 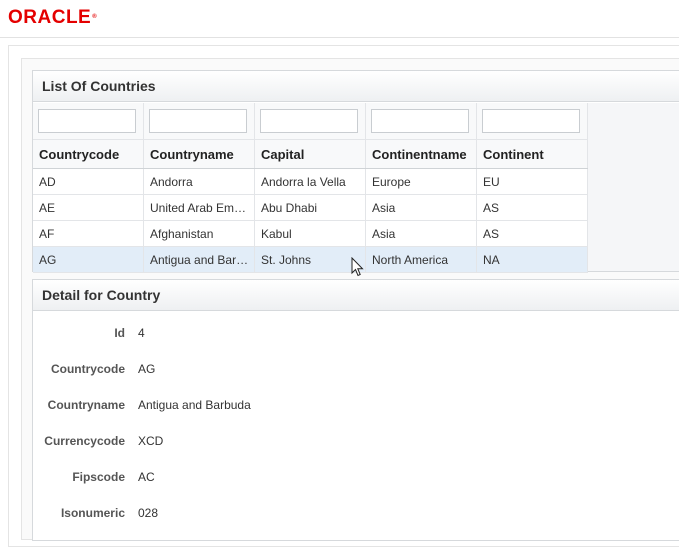 What do you see at coordinates (119, 333) in the screenshot?
I see `field-label: Id` at bounding box center [119, 333].